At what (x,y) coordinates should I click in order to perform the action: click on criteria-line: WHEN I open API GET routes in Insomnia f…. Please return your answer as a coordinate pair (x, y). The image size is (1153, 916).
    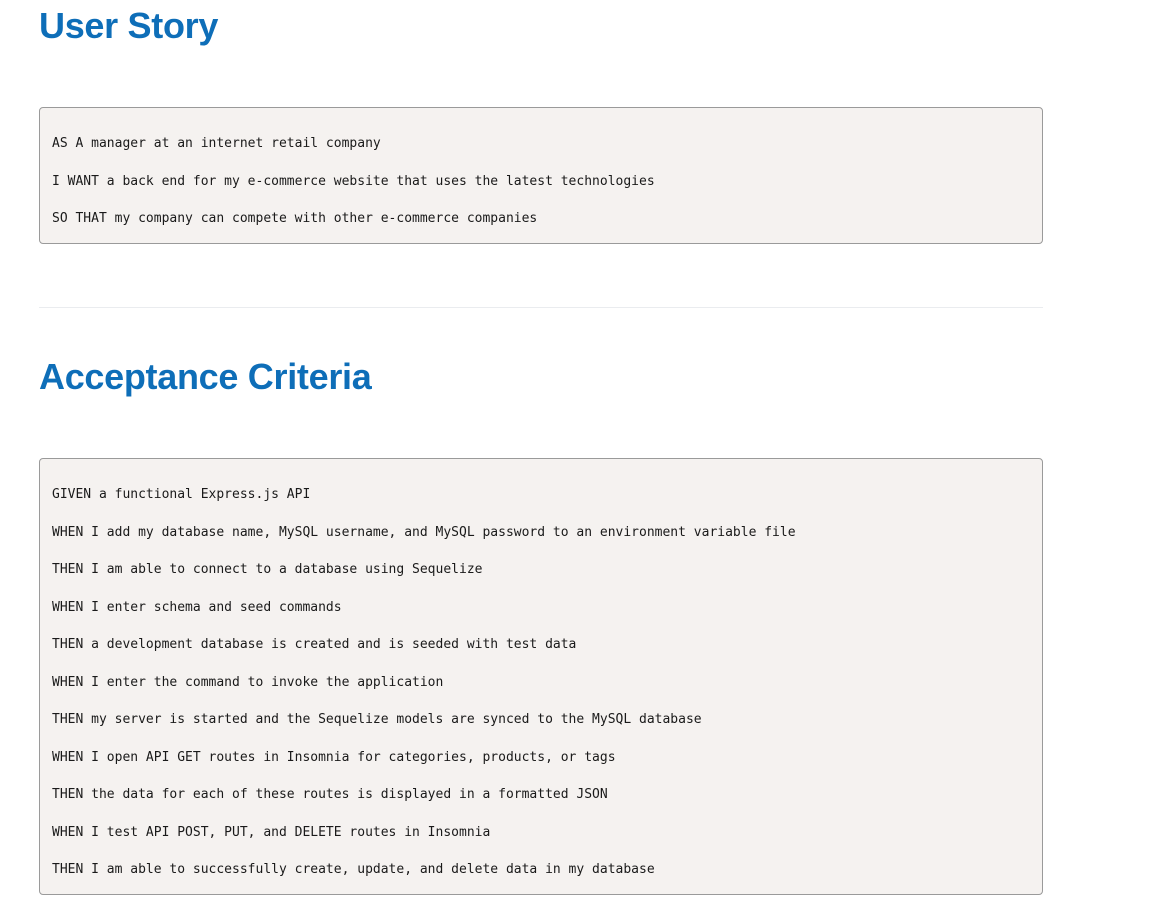
    Looking at the image, I should click on (334, 757).